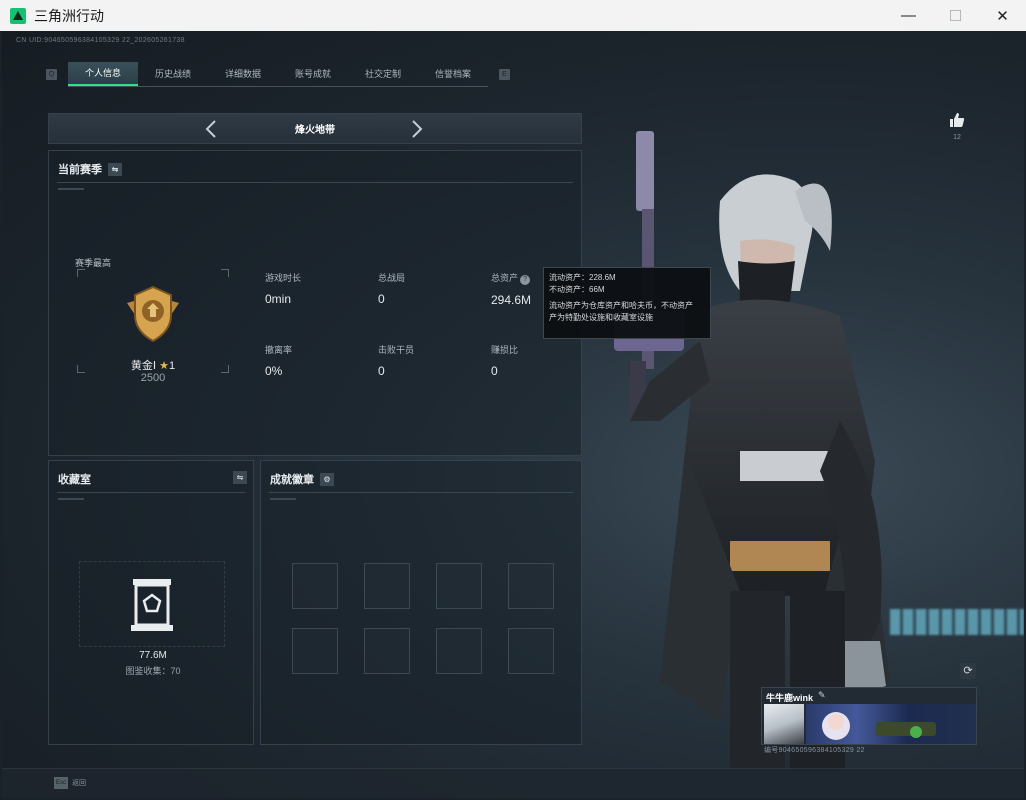 This screenshot has width=1026, height=800. What do you see at coordinates (577, 289) in the screenshot?
I see `tooltip-line: 不动资产：66M` at bounding box center [577, 289].